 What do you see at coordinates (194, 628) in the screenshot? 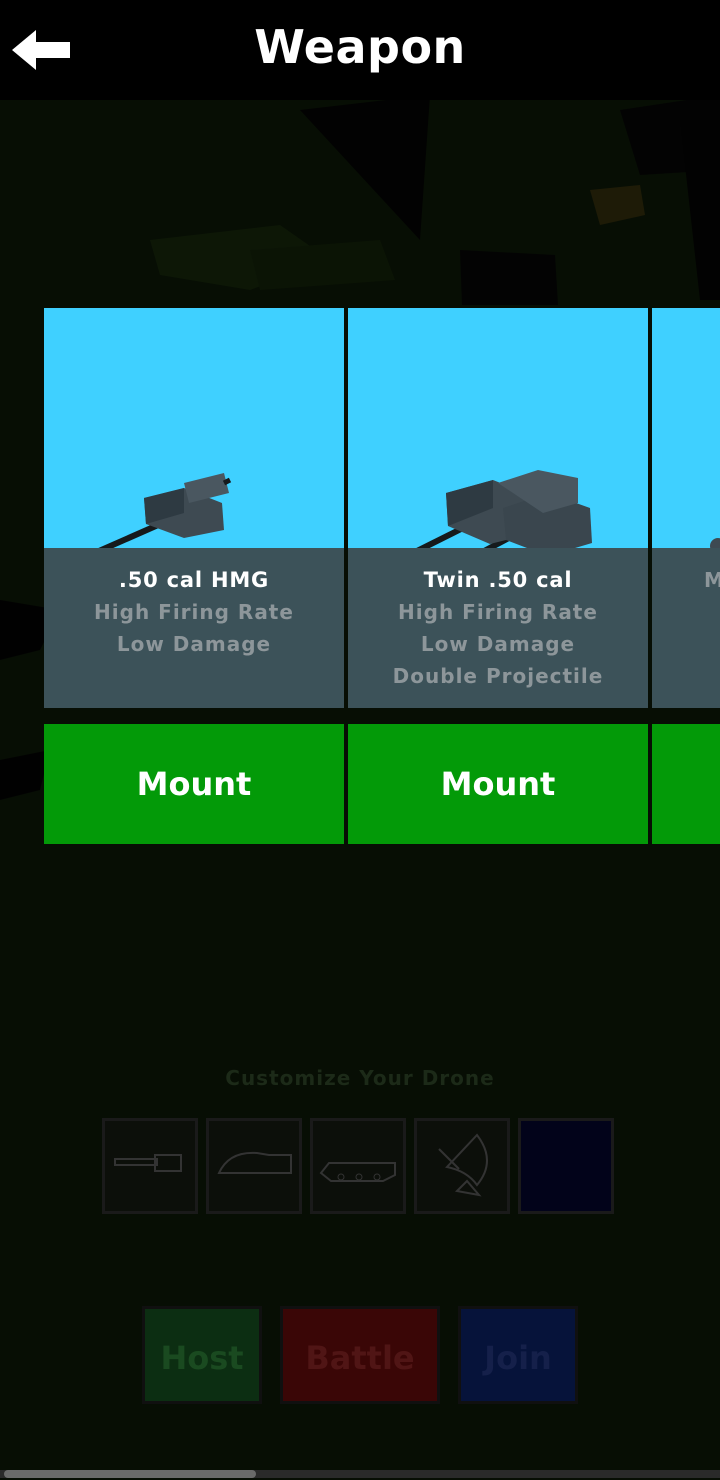
I see `weapon-info-panel: .50 cal HMG High Firing Rate Low Damage` at bounding box center [194, 628].